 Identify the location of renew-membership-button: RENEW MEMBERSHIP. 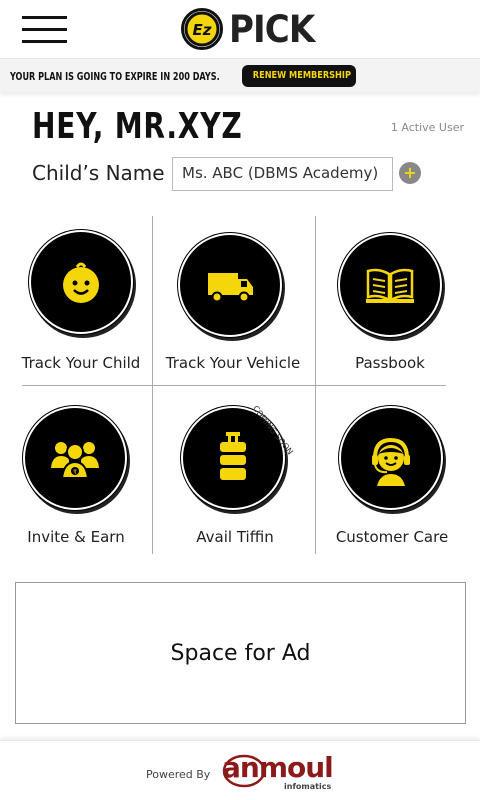
(299, 76).